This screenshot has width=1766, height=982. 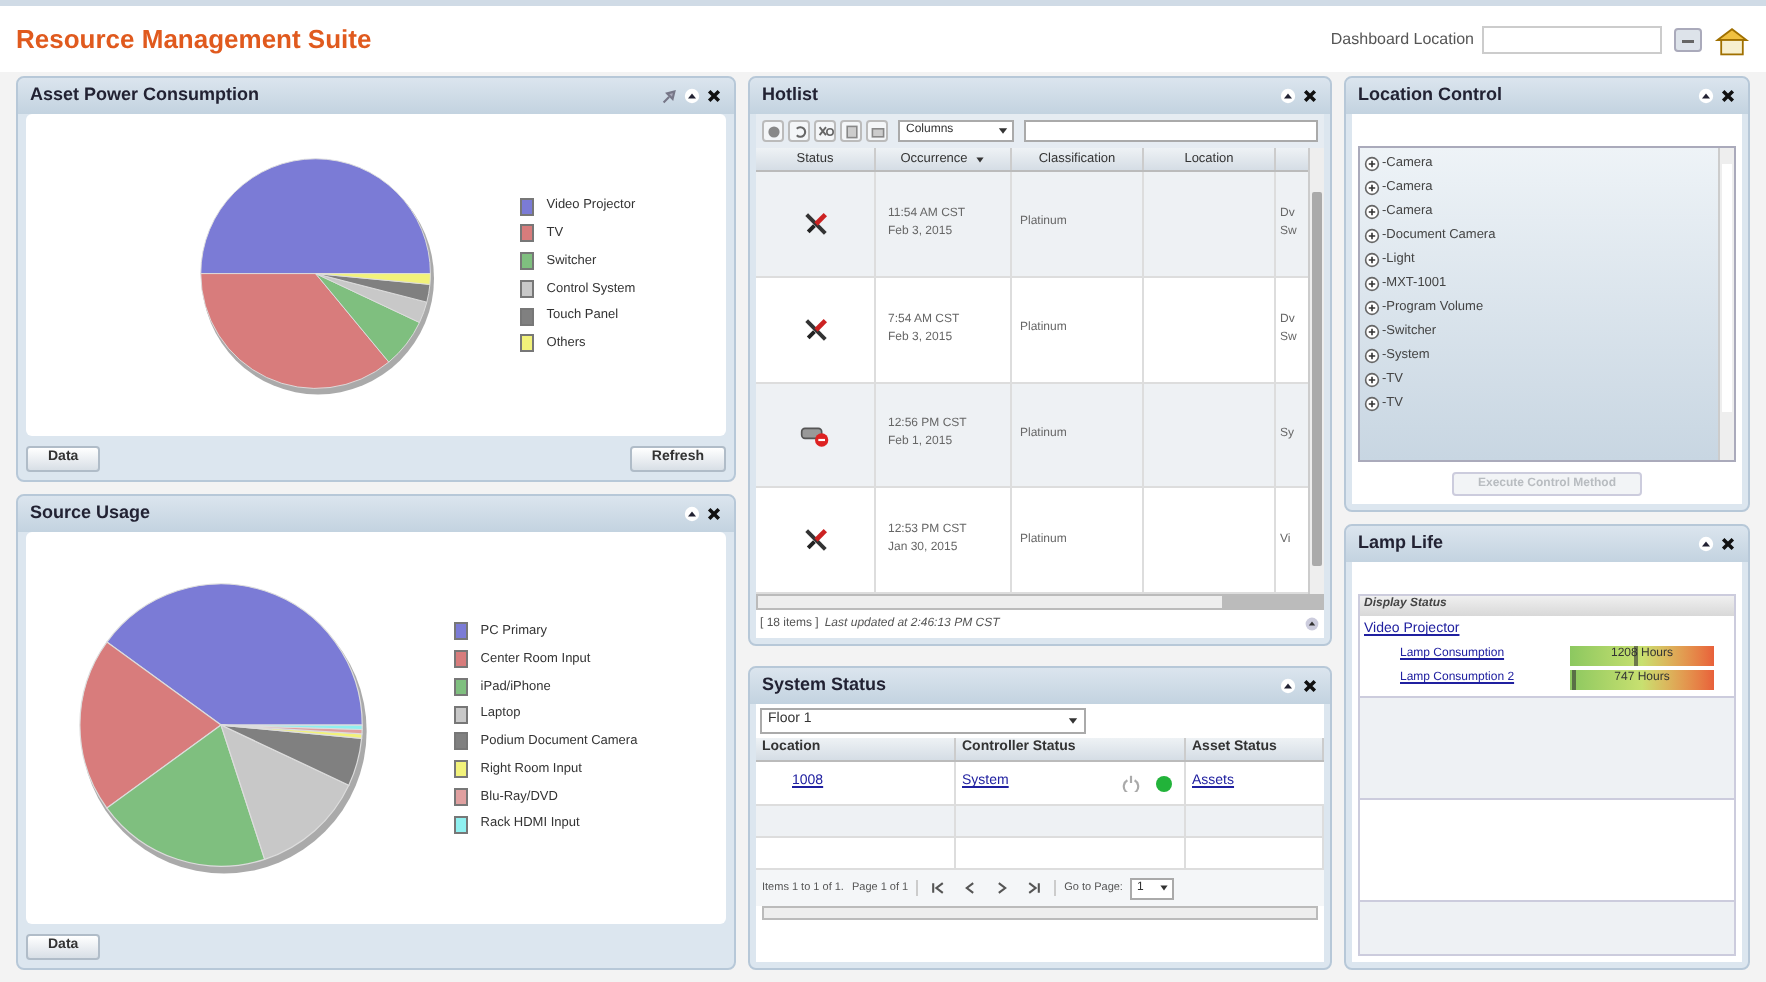 I want to click on panel-title: System Status, so click(x=824, y=685).